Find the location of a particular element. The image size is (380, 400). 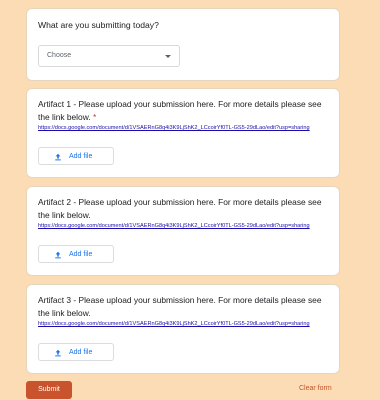

submit-button: Submit is located at coordinates (49, 390).